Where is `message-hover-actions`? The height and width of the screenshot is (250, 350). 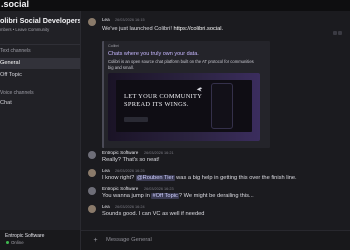
message-hover-actions is located at coordinates (339, 28).